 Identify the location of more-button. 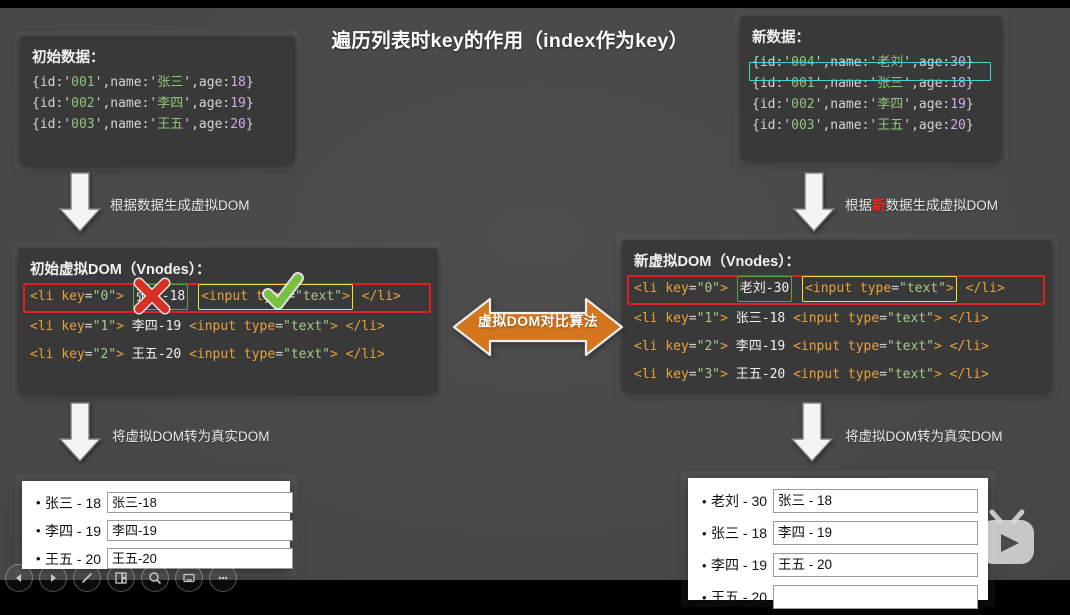
(223, 578).